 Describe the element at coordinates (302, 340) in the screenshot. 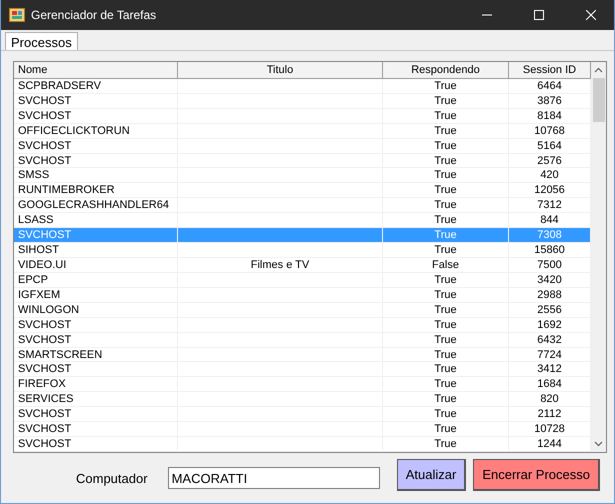

I see `table-row: SVCHOST True 6432` at that location.